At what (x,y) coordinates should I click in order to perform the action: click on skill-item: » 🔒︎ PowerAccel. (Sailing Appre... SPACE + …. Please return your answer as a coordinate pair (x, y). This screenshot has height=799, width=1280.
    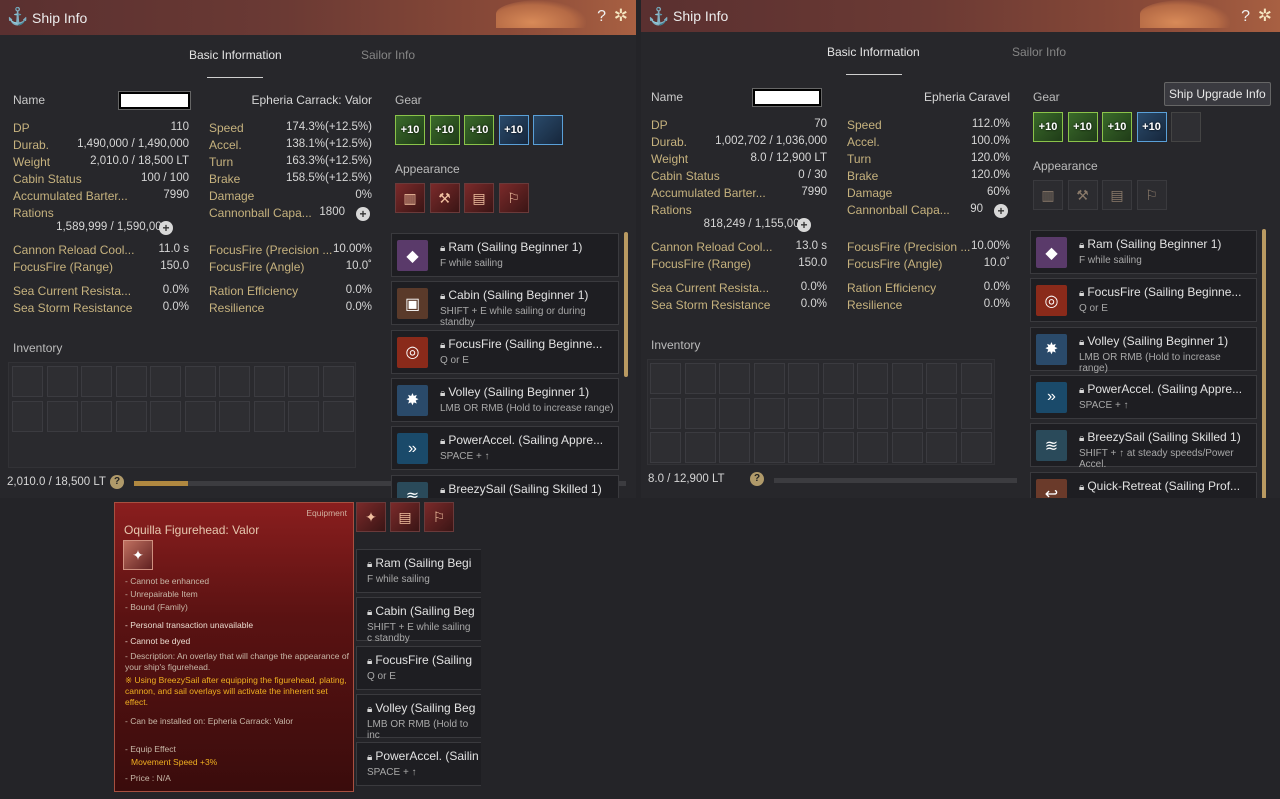
    Looking at the image, I should click on (1143, 396).